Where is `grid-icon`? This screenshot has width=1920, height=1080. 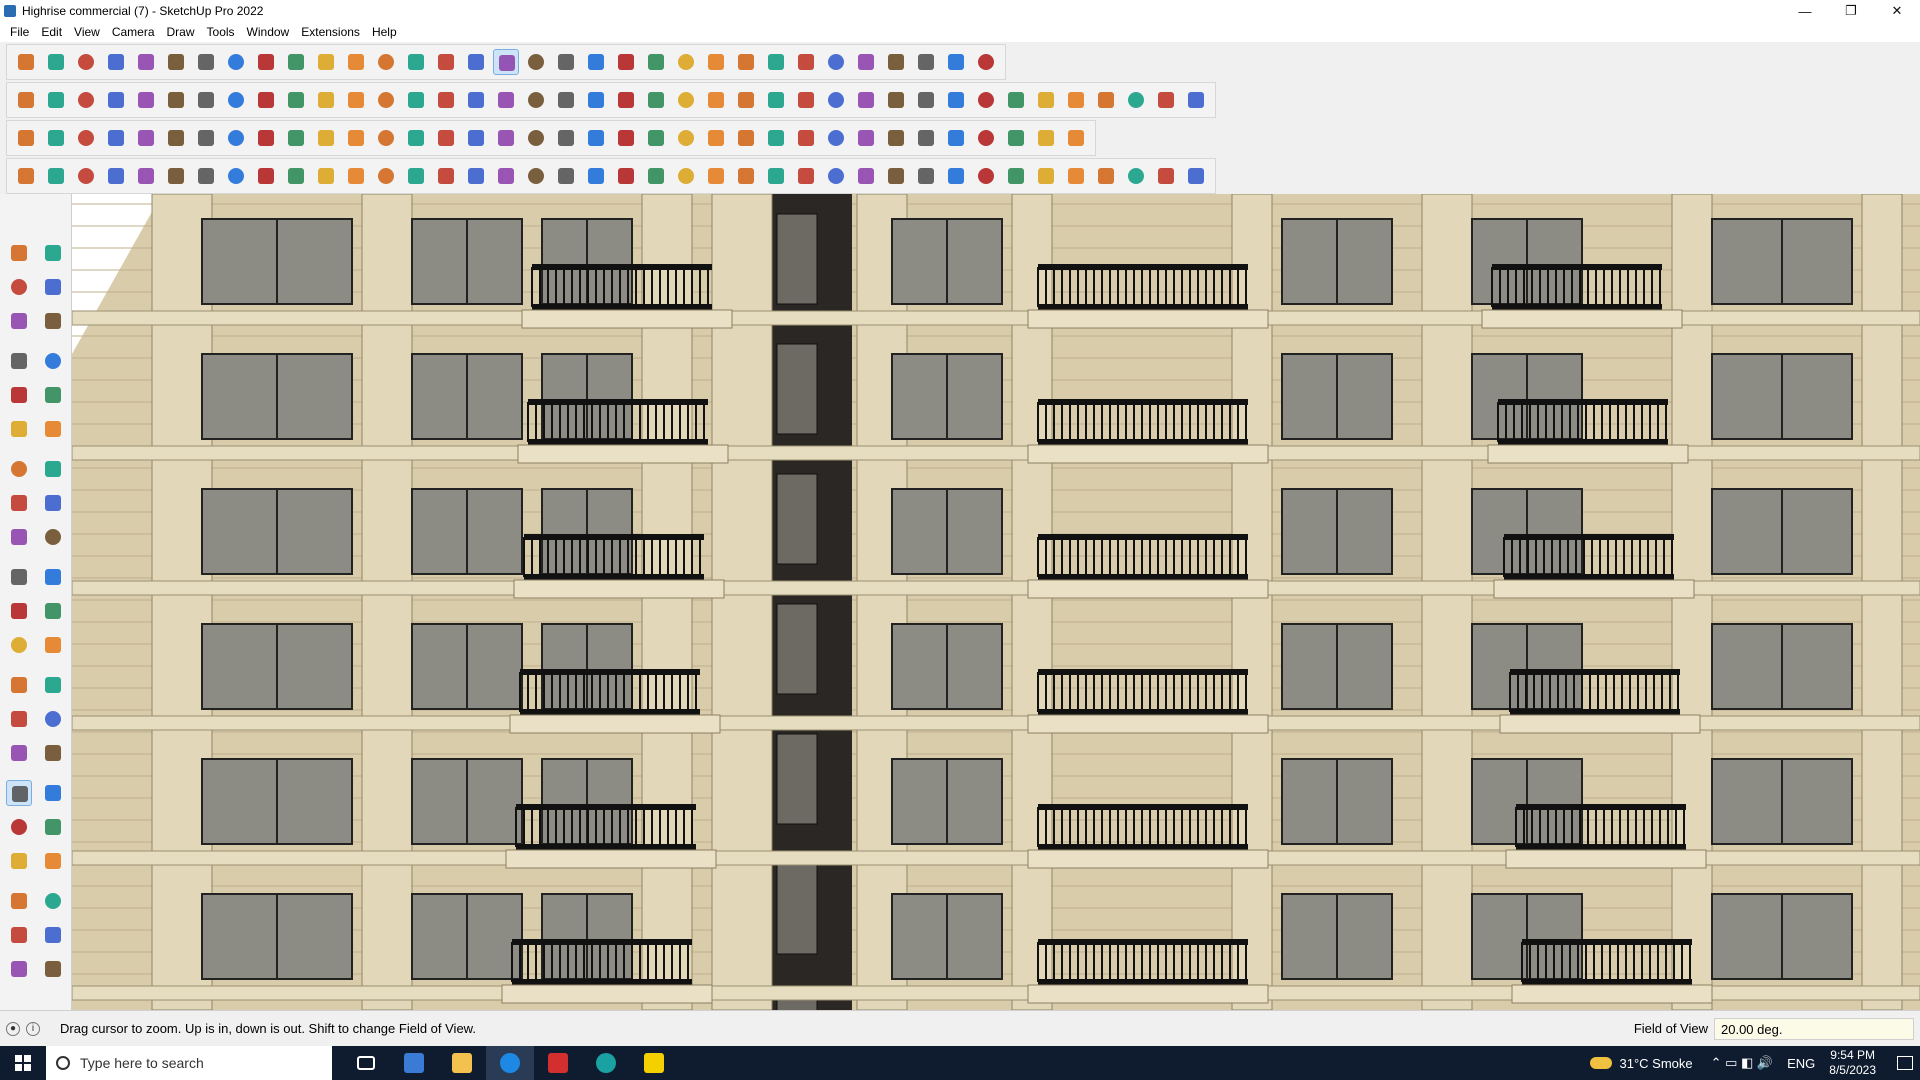 grid-icon is located at coordinates (926, 138).